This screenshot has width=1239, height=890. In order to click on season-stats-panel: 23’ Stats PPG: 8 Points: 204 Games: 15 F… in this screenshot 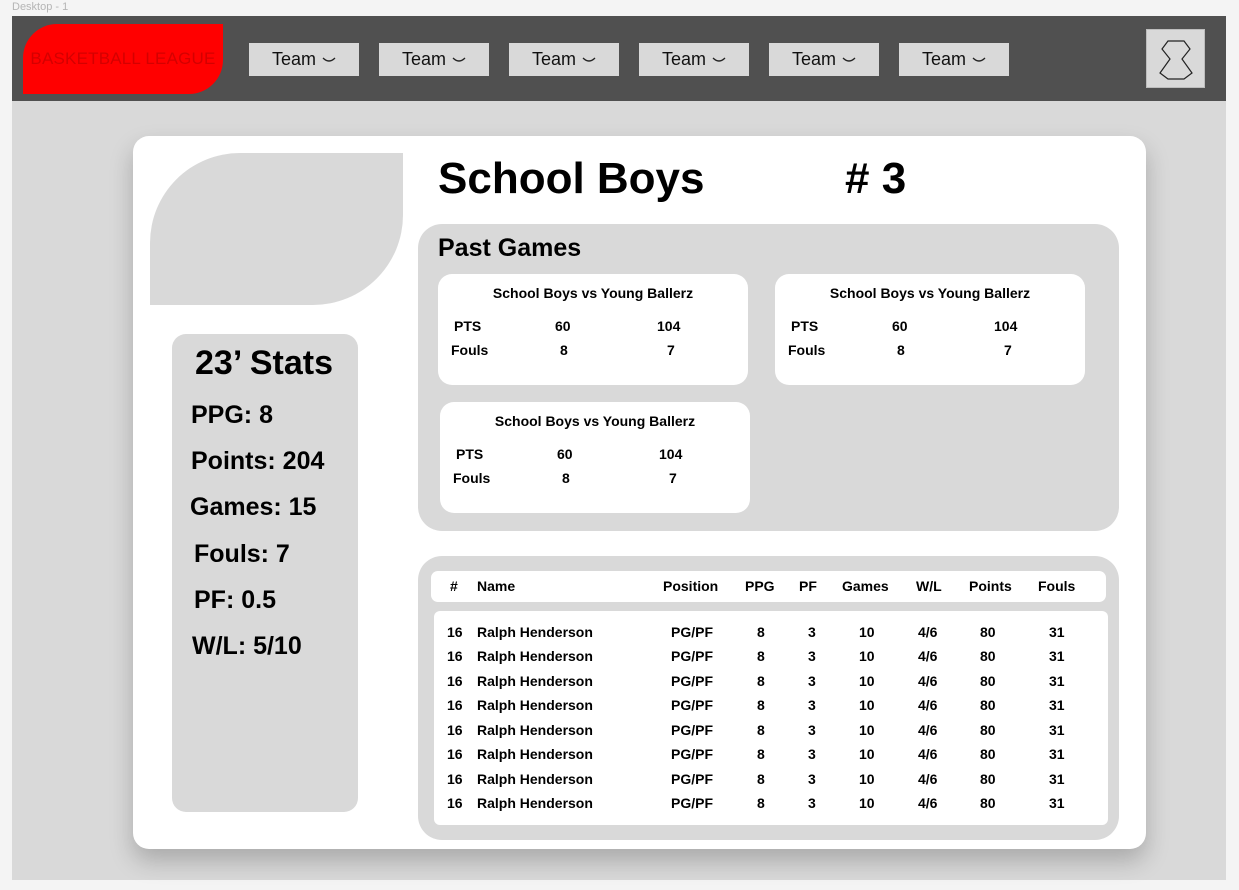, I will do `click(265, 573)`.